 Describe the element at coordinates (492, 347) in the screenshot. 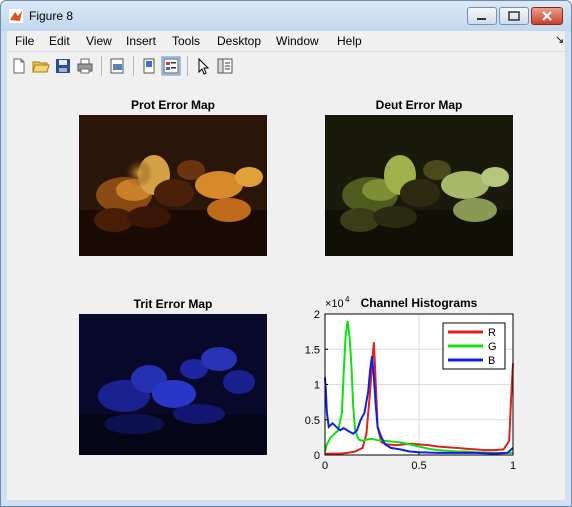

I see `hist-legend-label-g: G` at that location.